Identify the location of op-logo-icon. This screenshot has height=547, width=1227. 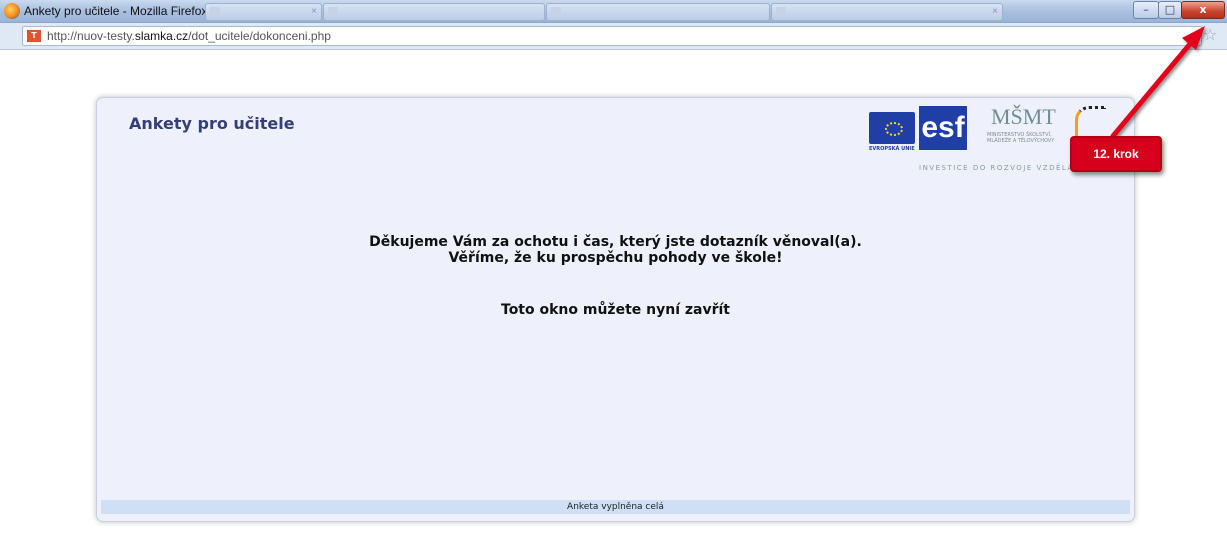
(1090, 121).